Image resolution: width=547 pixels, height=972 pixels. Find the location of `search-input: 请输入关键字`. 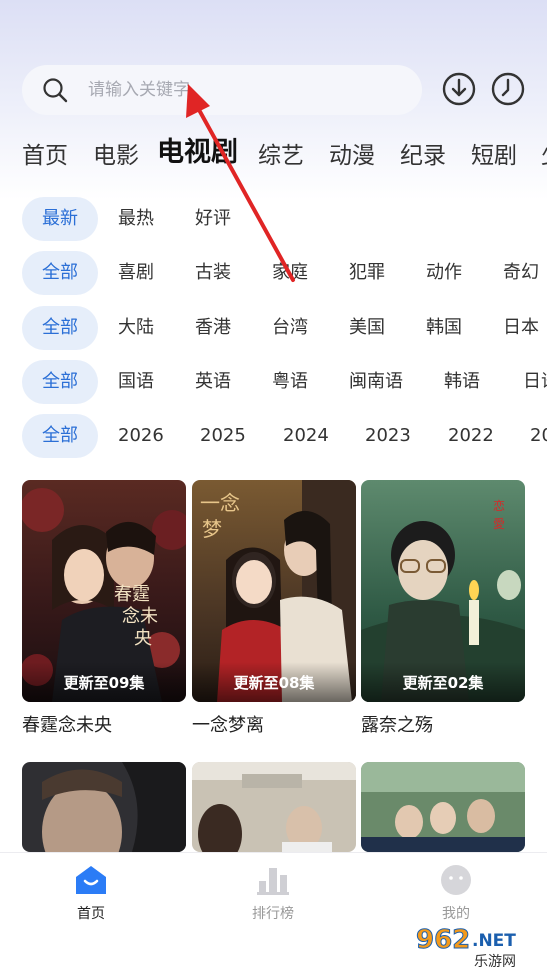

search-input: 请输入关键字 is located at coordinates (139, 90).